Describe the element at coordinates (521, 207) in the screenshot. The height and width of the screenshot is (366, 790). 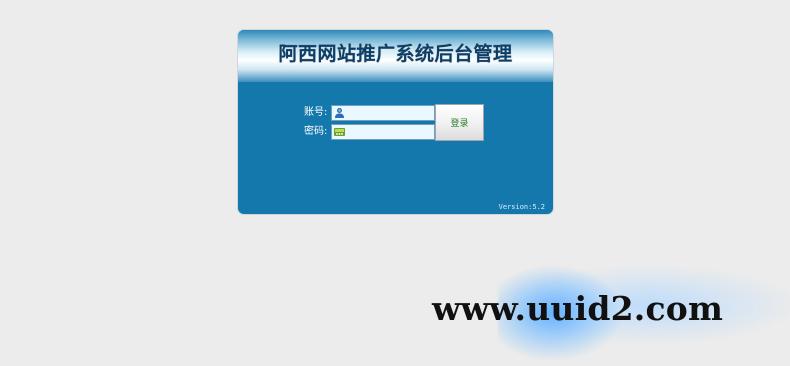
I see `version-label: Version:5.2` at that location.